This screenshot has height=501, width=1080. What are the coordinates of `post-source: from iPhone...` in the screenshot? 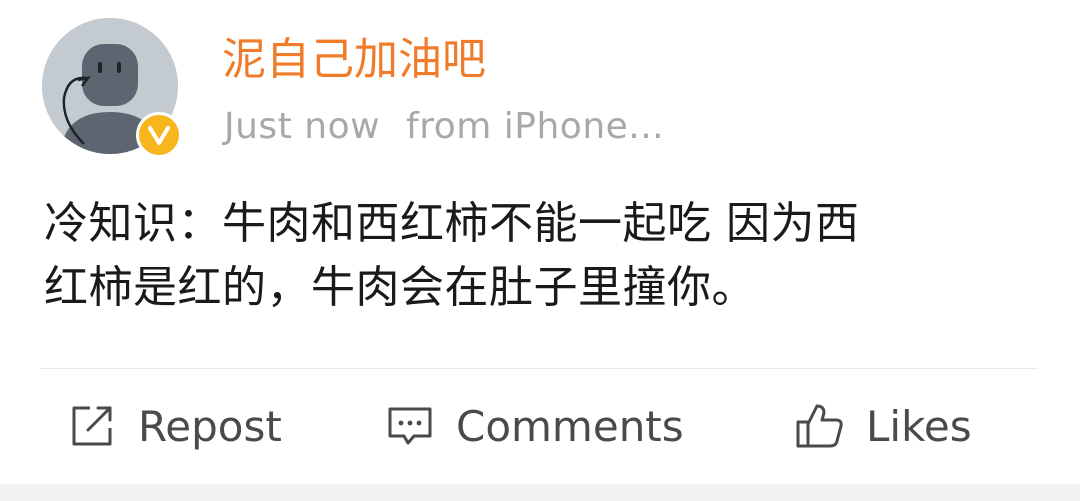 It's located at (535, 126).